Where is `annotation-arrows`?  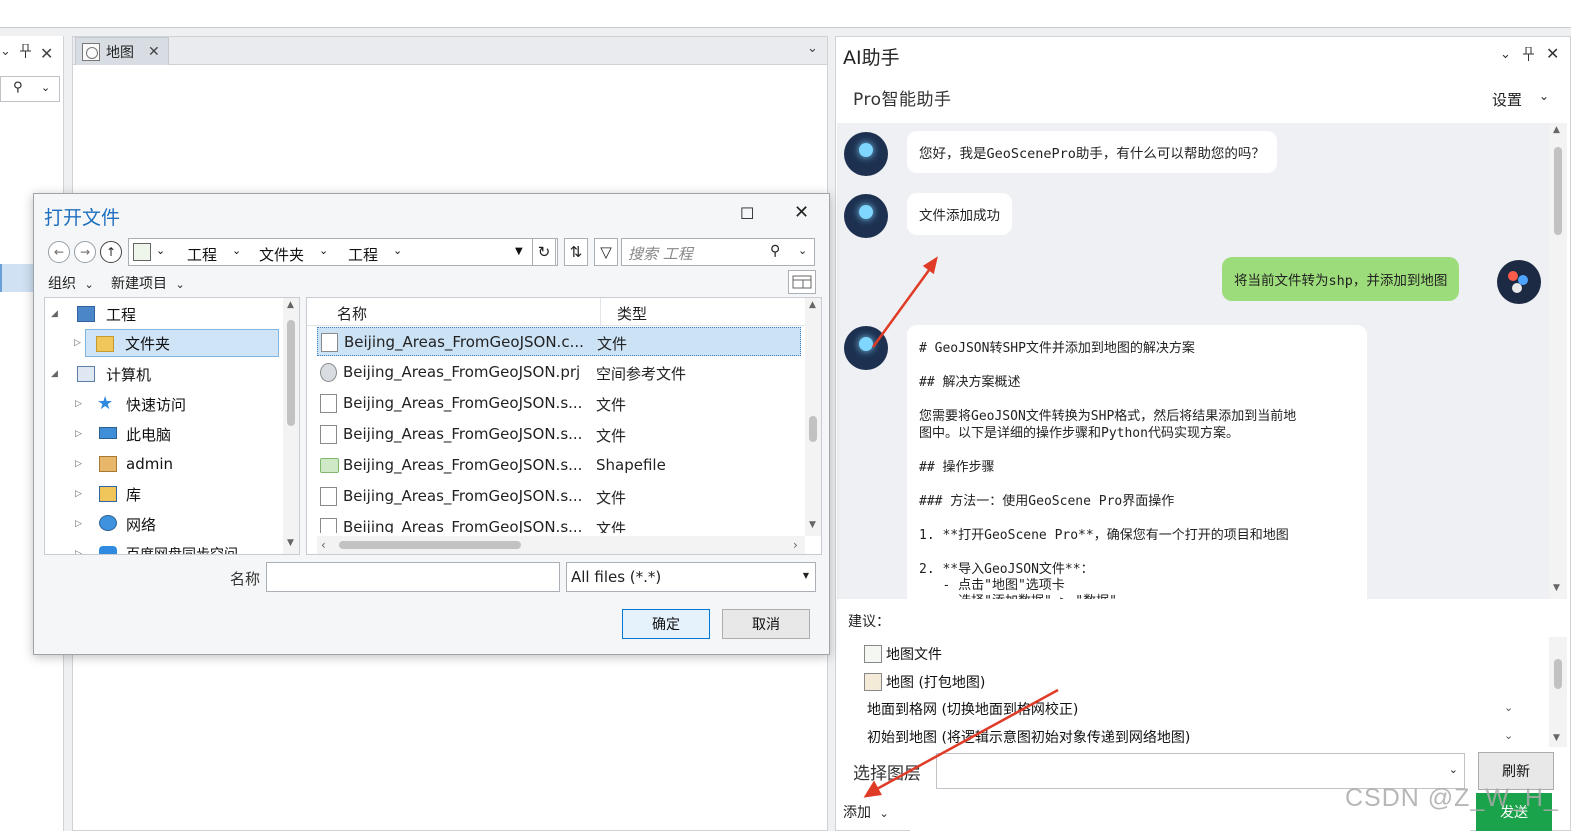
annotation-arrows is located at coordinates (961, 527).